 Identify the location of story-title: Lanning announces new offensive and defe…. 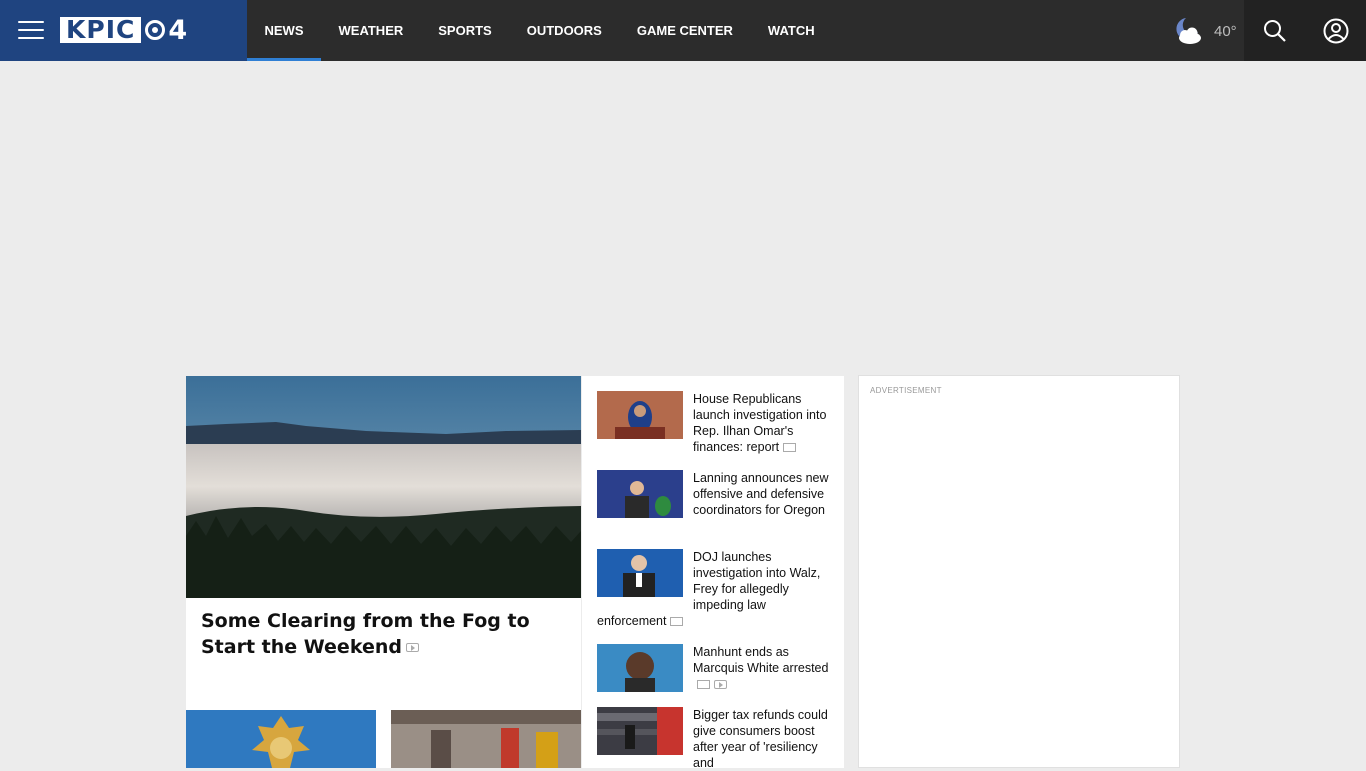
(761, 494).